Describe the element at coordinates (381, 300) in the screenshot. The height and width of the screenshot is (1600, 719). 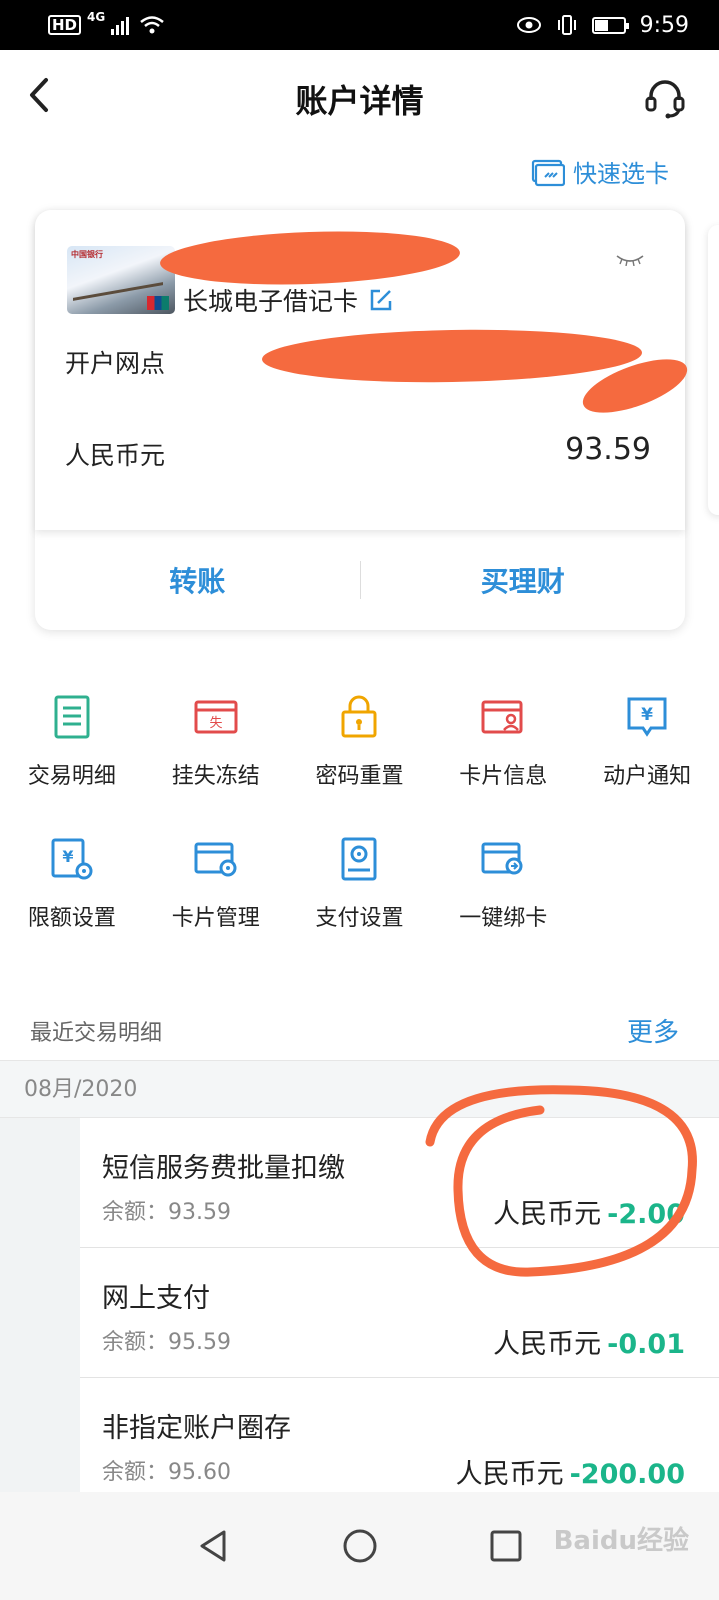
I see `edit-icon` at that location.